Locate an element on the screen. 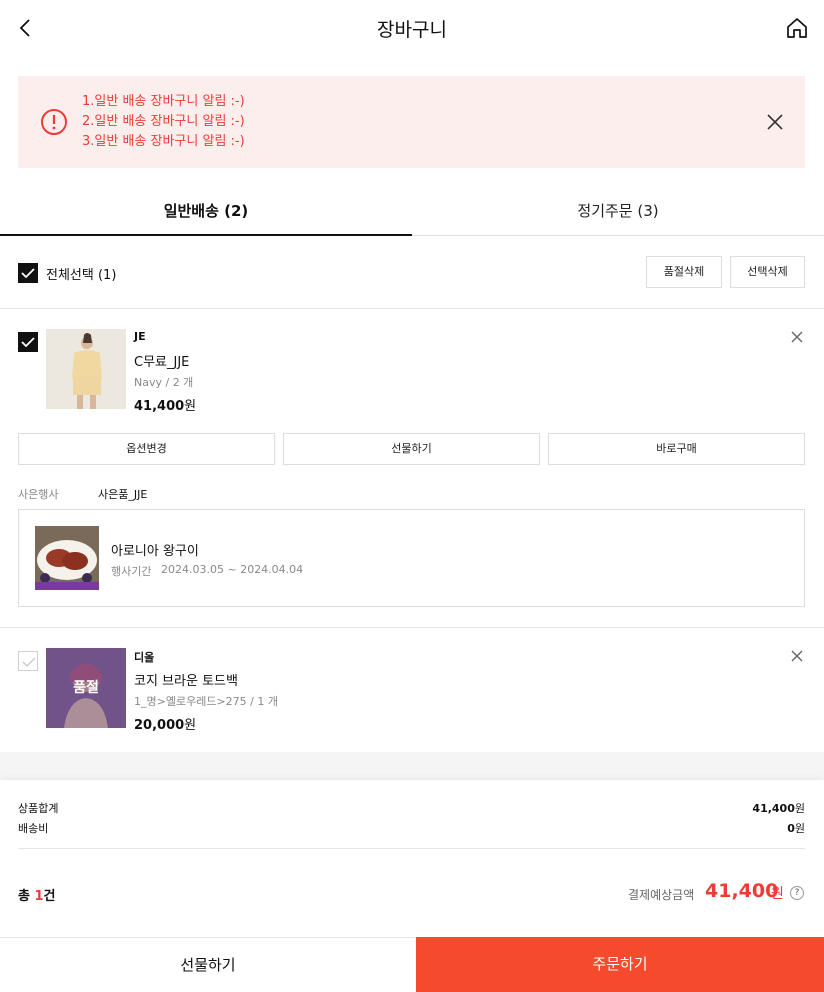 The width and height of the screenshot is (824, 992). item-brand: 디올 is located at coordinates (144, 657).